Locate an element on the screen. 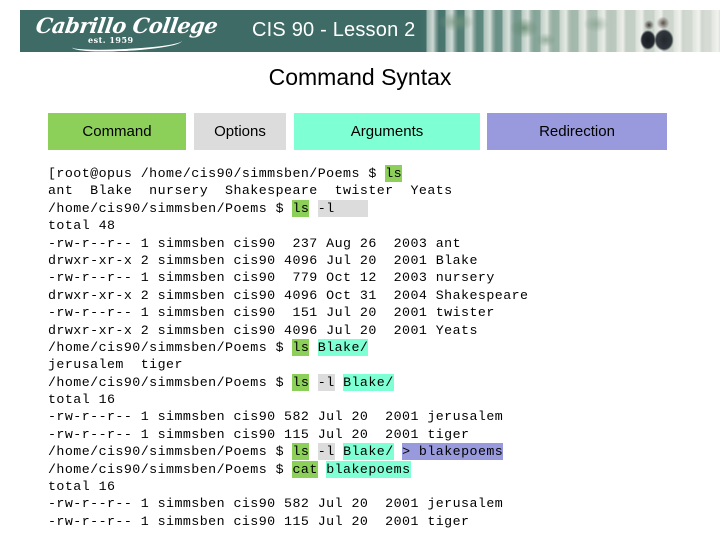 The height and width of the screenshot is (540, 720). terminal-highlight-redirection: > blakepoems is located at coordinates (453, 452).